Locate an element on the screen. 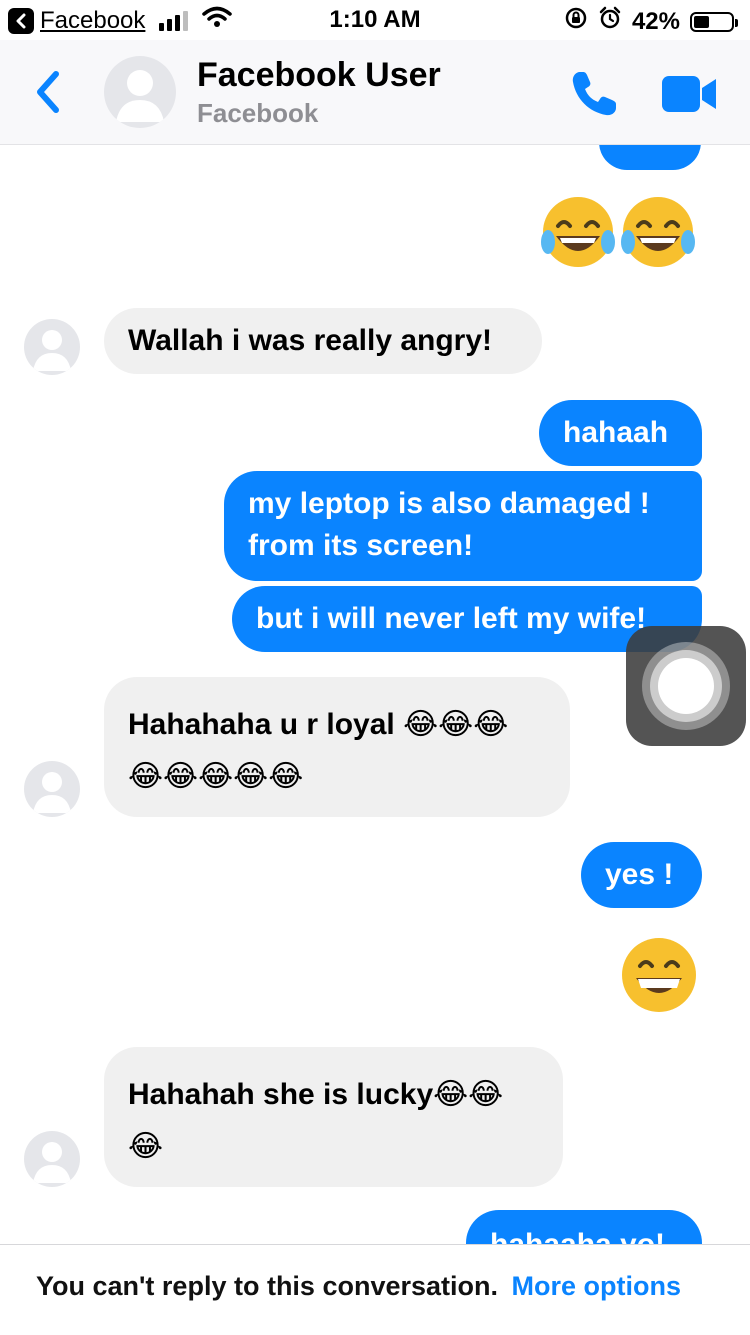 This screenshot has height=1335, width=750. message-bubble-incoming: Wallah i was really angry! is located at coordinates (323, 341).